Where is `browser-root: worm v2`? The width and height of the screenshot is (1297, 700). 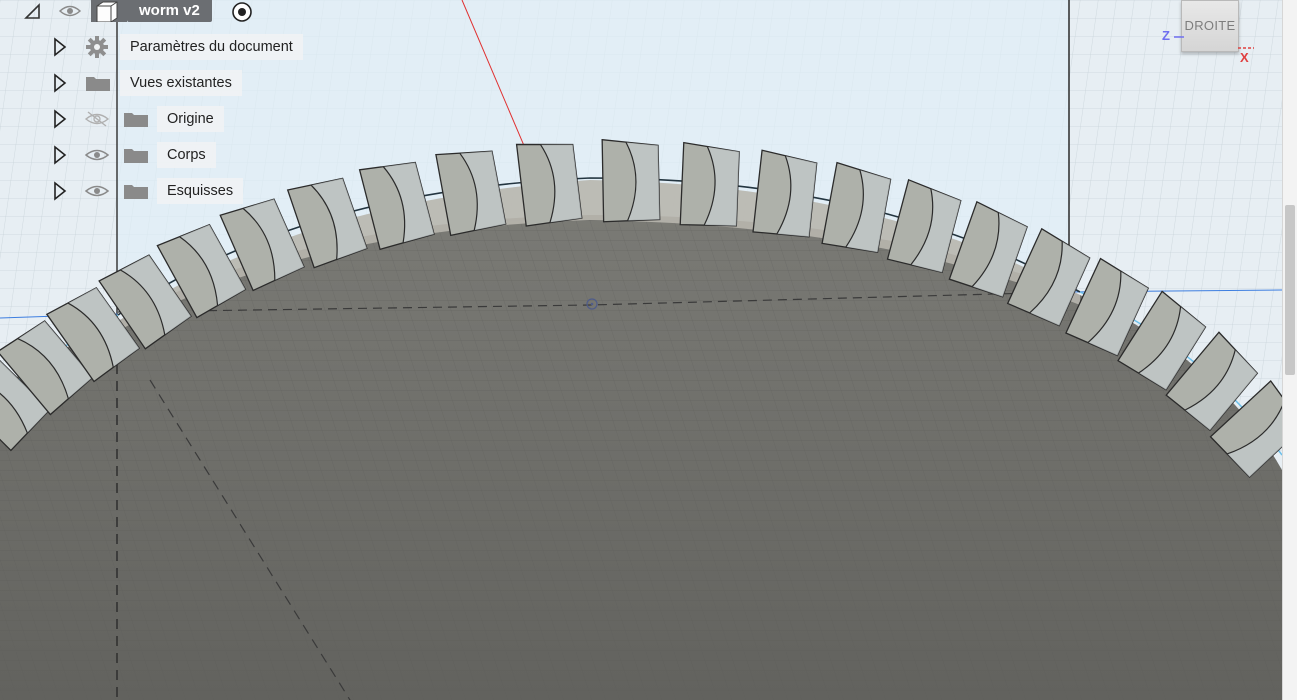
browser-root: worm v2 is located at coordinates (135, 12).